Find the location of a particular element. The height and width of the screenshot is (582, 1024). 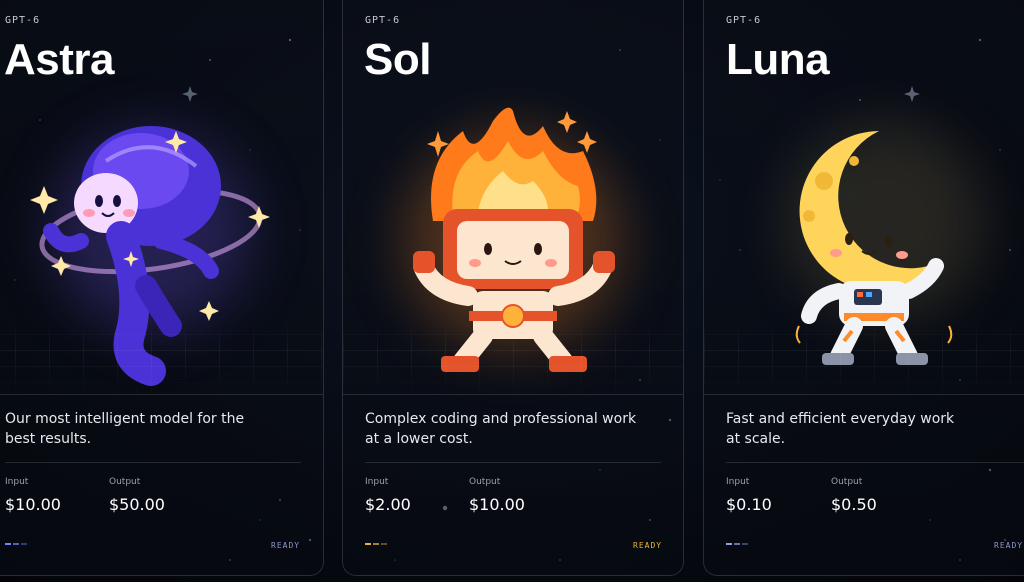

input-price-value: $2.00 is located at coordinates (388, 504).